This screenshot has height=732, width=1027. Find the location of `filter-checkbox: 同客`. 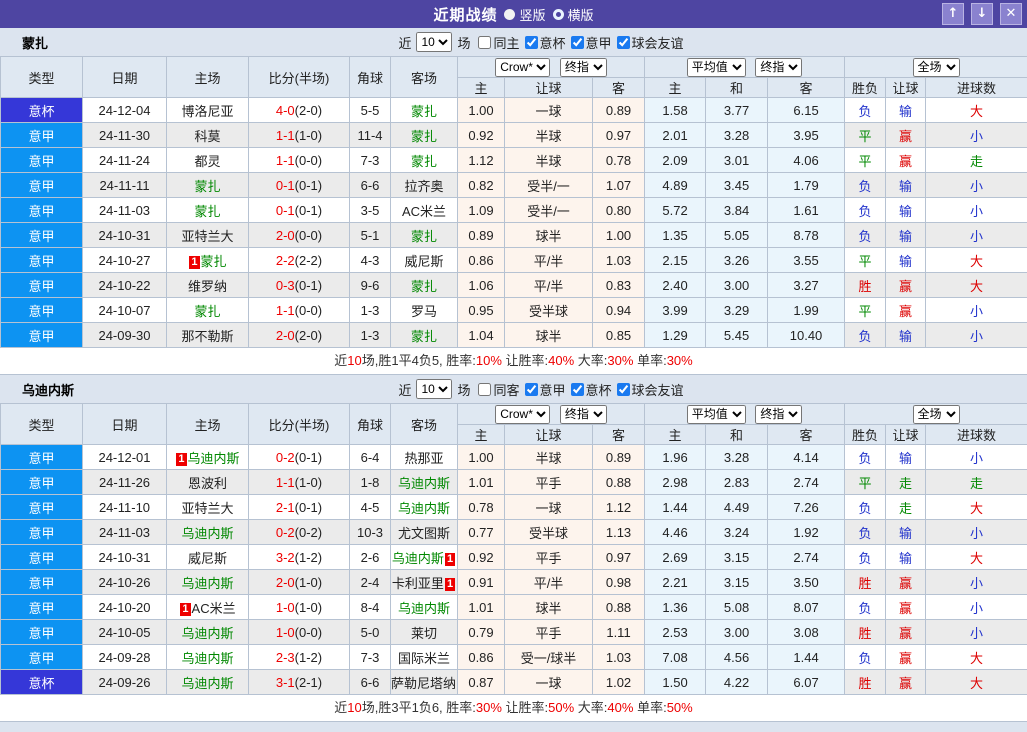

filter-checkbox: 同客 is located at coordinates (496, 389).